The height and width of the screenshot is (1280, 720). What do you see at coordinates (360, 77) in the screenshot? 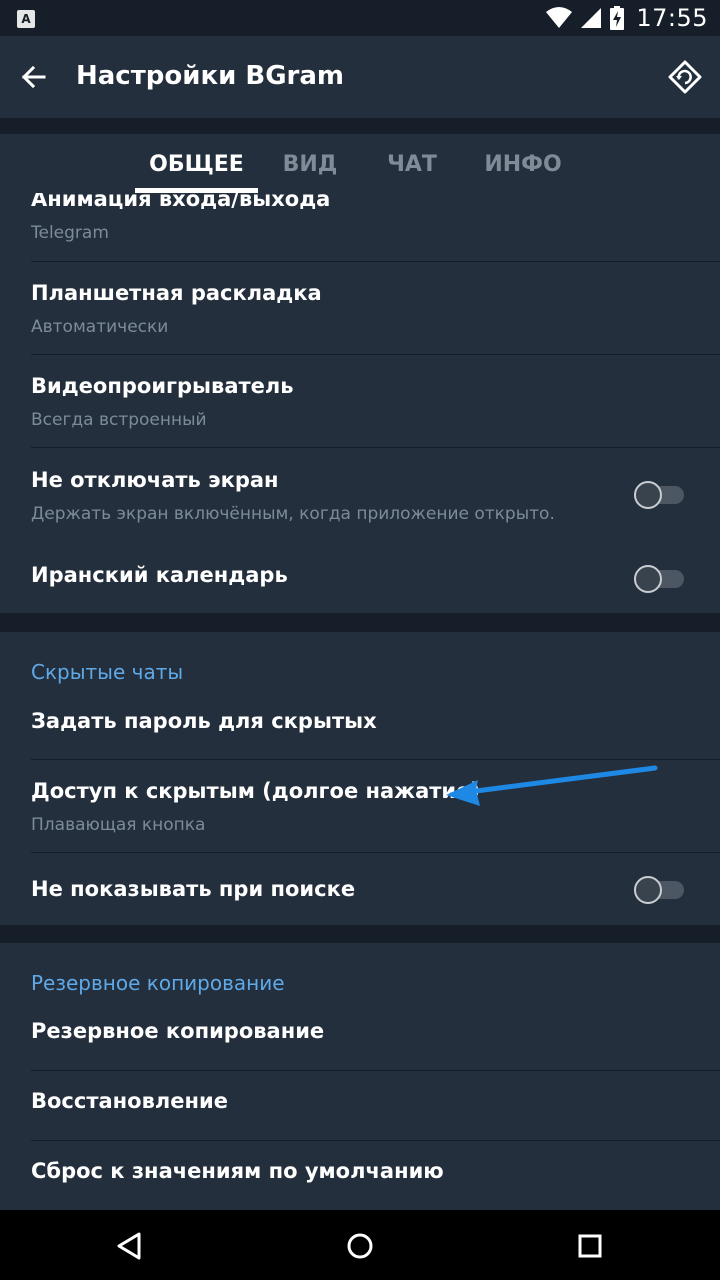
I see `app-bar: Настройки BGram` at bounding box center [360, 77].